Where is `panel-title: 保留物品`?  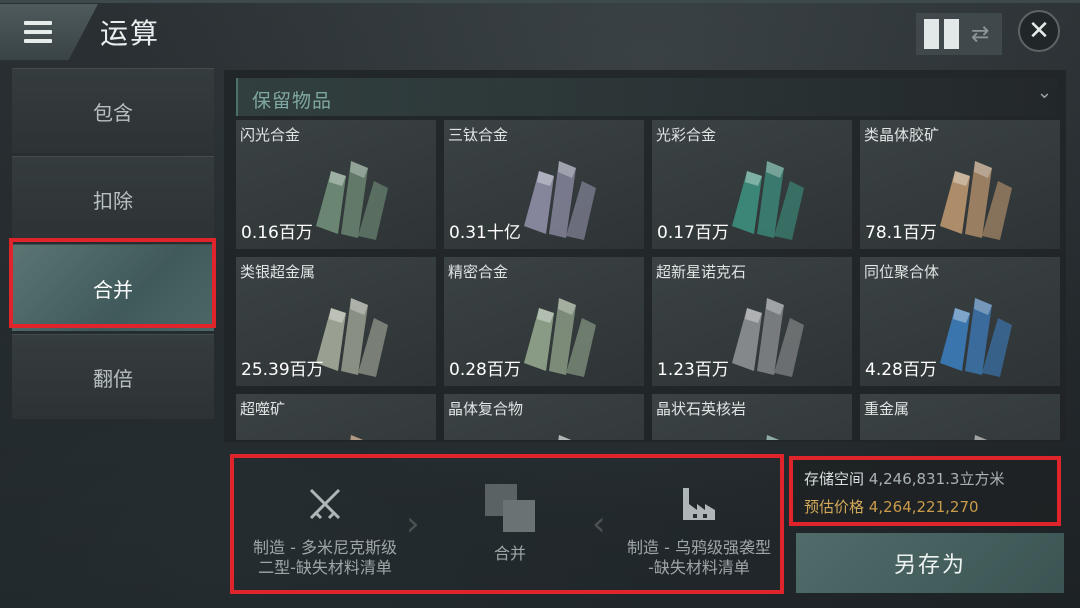
panel-title: 保留物品 is located at coordinates (292, 101).